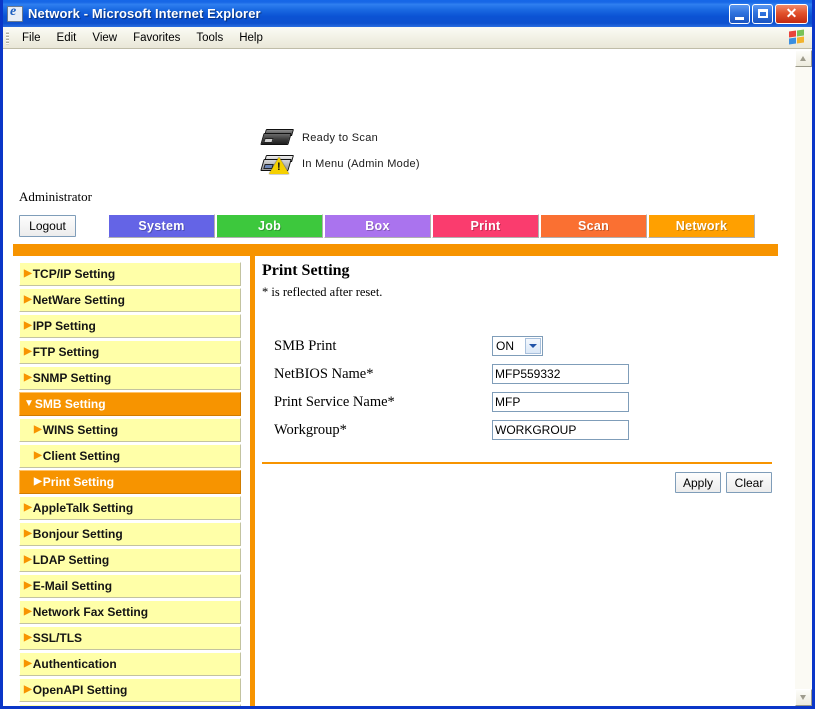 The width and height of the screenshot is (815, 709). I want to click on status-label-ready: Ready to Scan, so click(340, 138).